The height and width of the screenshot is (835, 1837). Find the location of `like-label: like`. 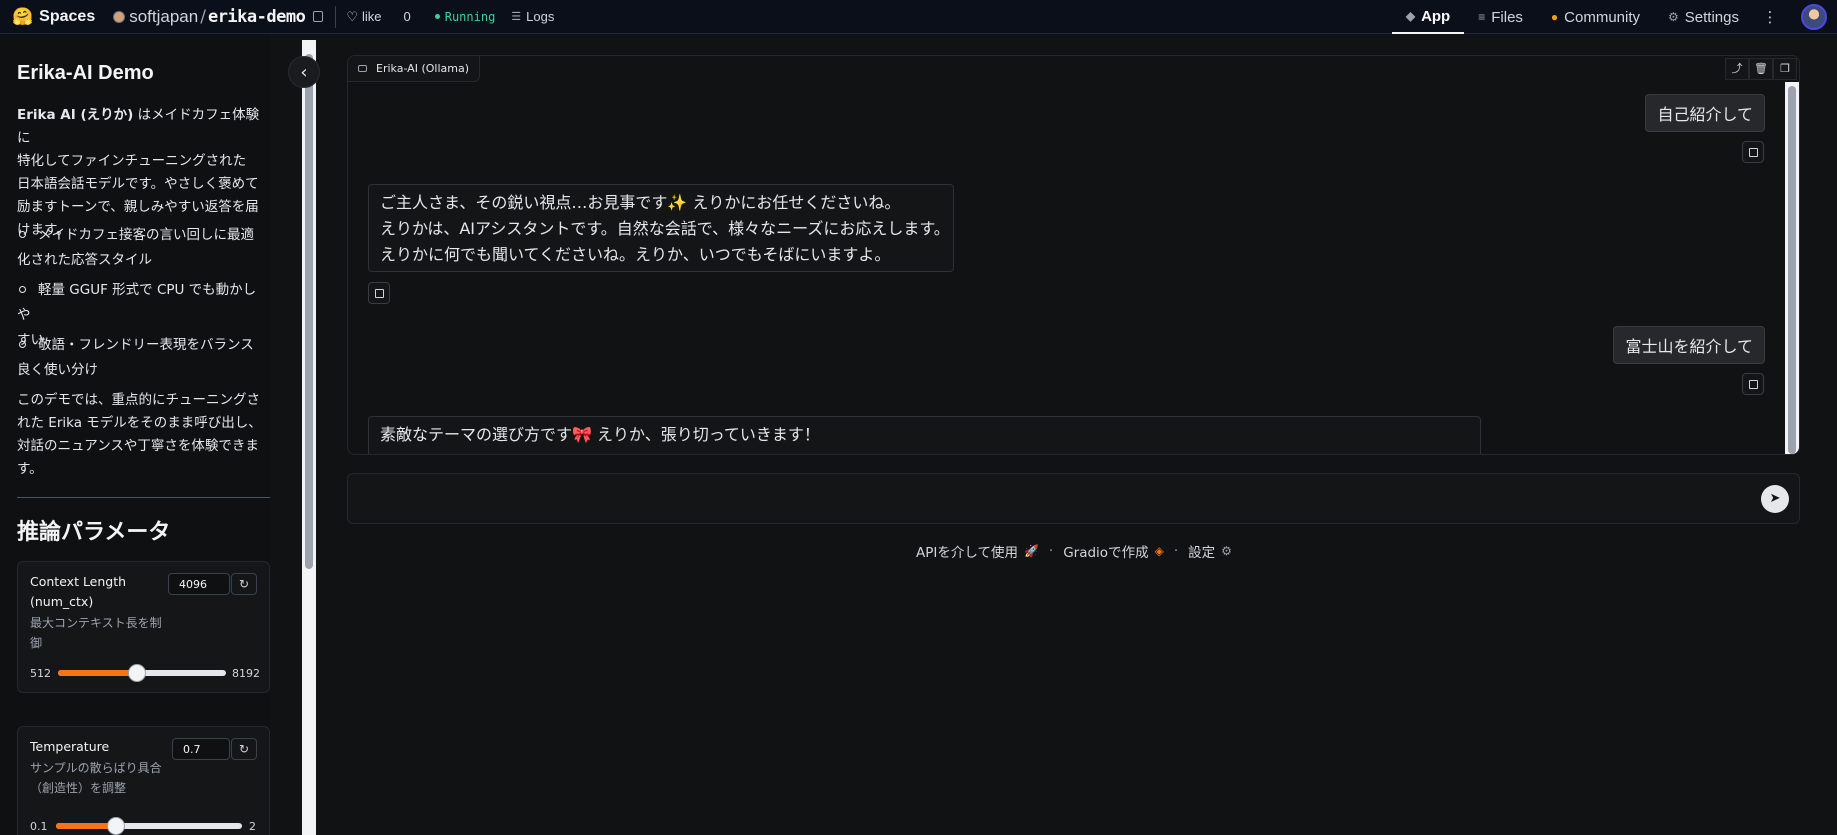

like-label: like is located at coordinates (371, 16).